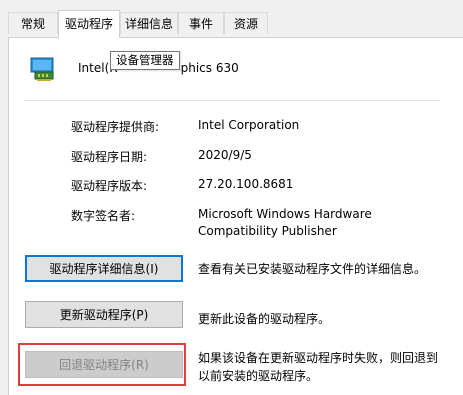 Image resolution: width=463 pixels, height=395 pixels. I want to click on digital-signer-value-line1: Microsoft Windows Hardware, so click(285, 214).